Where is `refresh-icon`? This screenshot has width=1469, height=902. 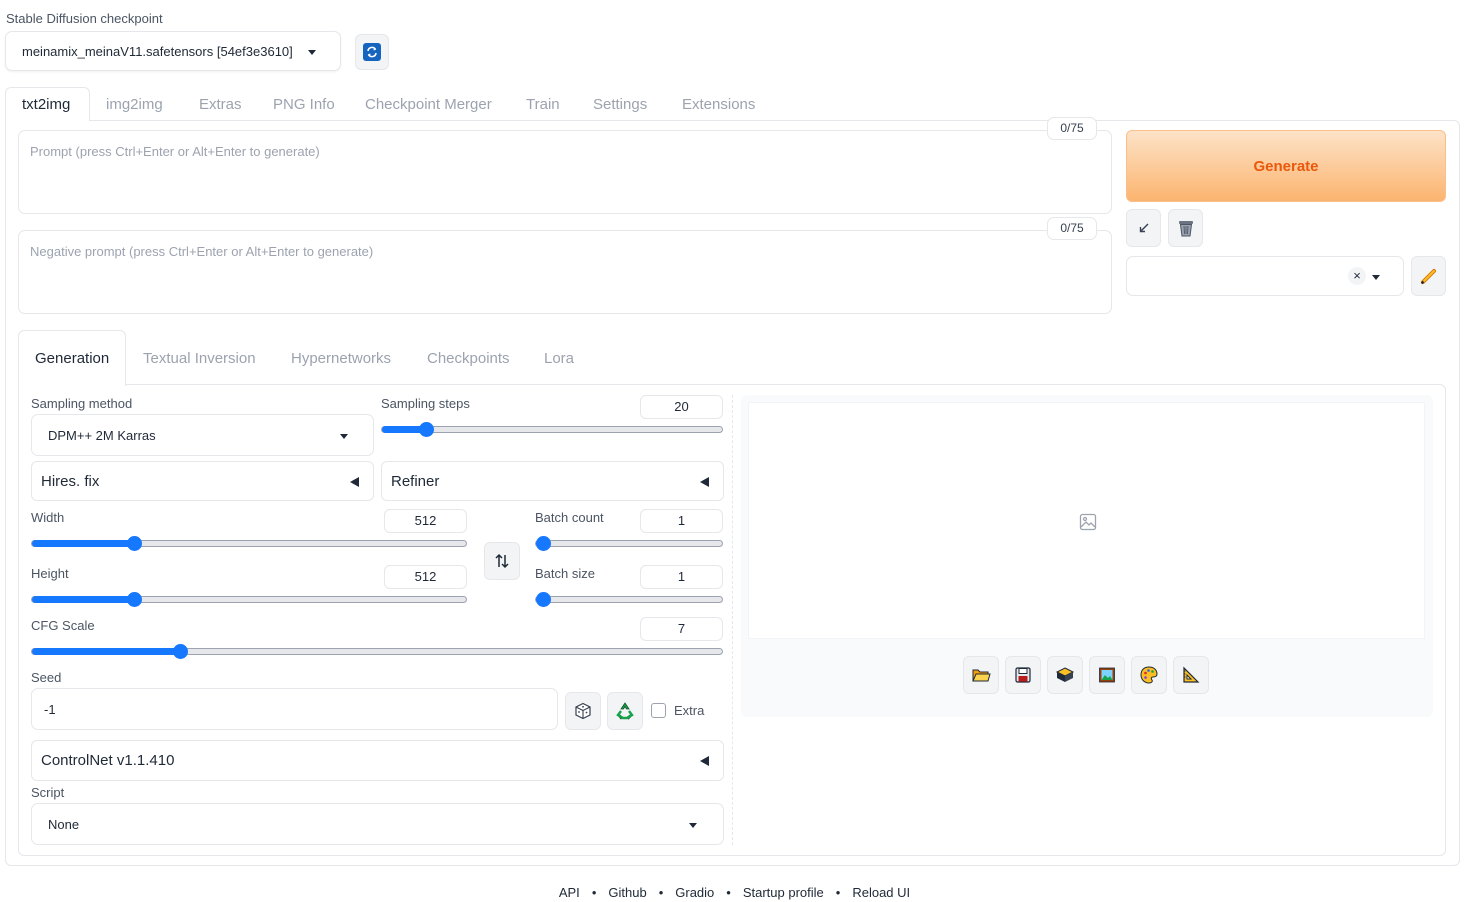
refresh-icon is located at coordinates (372, 52).